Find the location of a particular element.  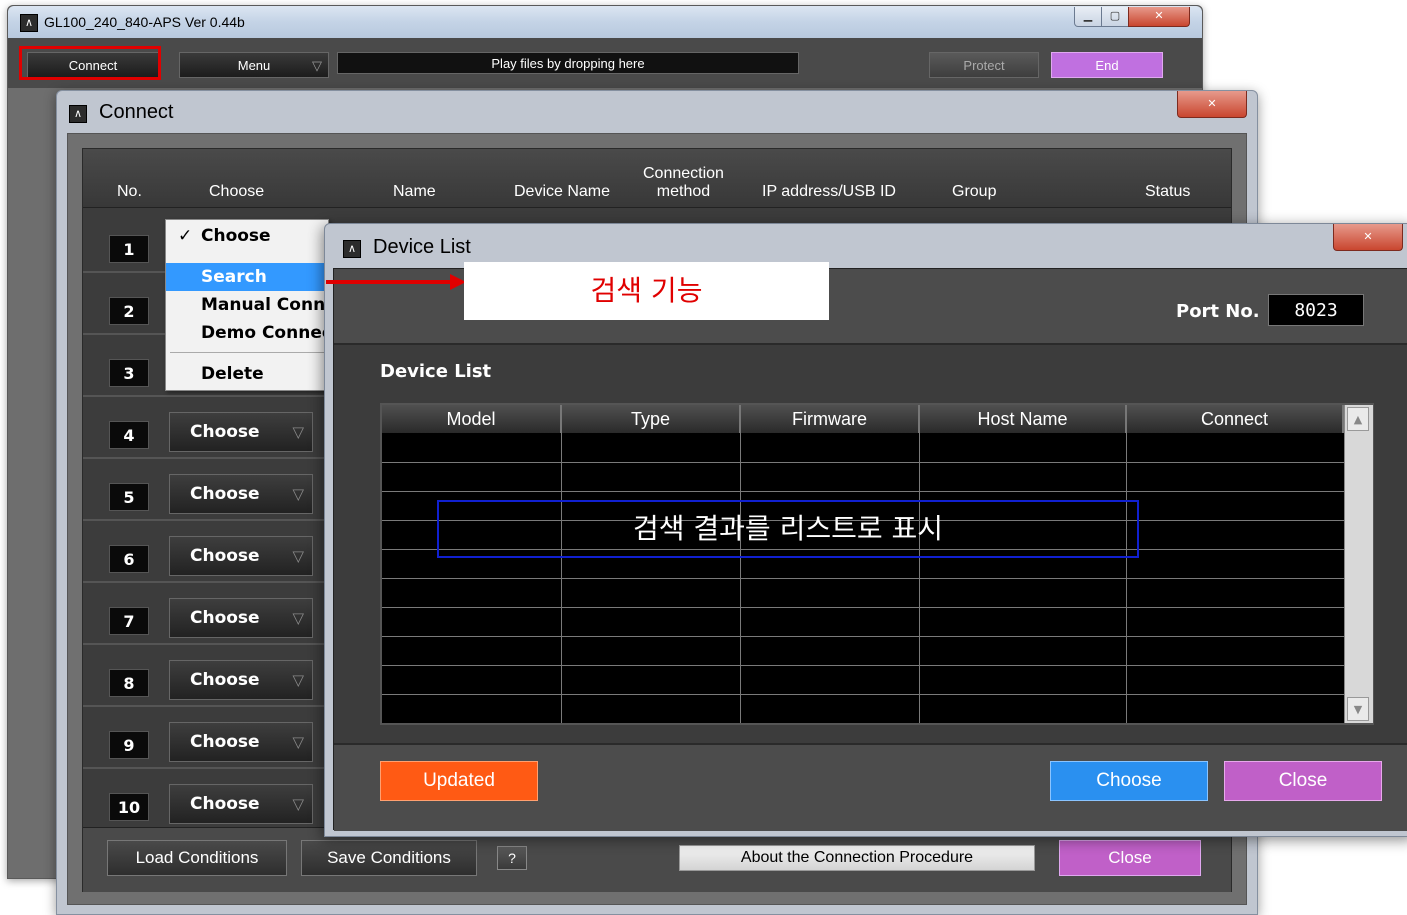

menu-item-search: Search is located at coordinates (247, 277).